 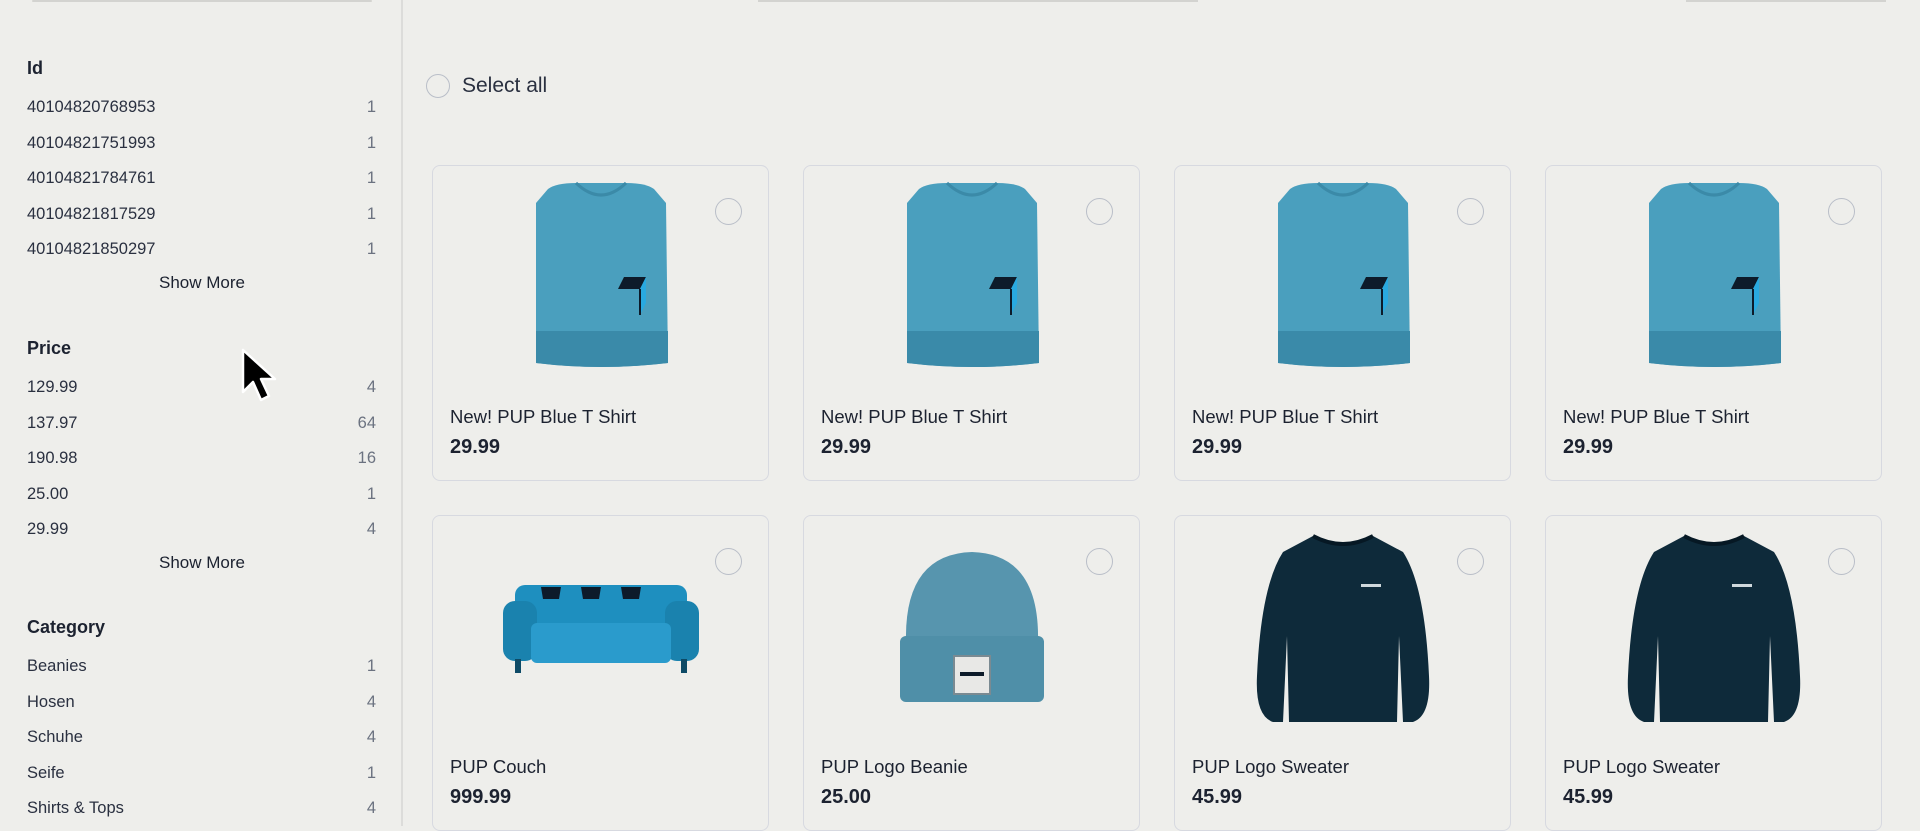 What do you see at coordinates (91, 249) in the screenshot?
I see `facet-option-label: 40104821850297` at bounding box center [91, 249].